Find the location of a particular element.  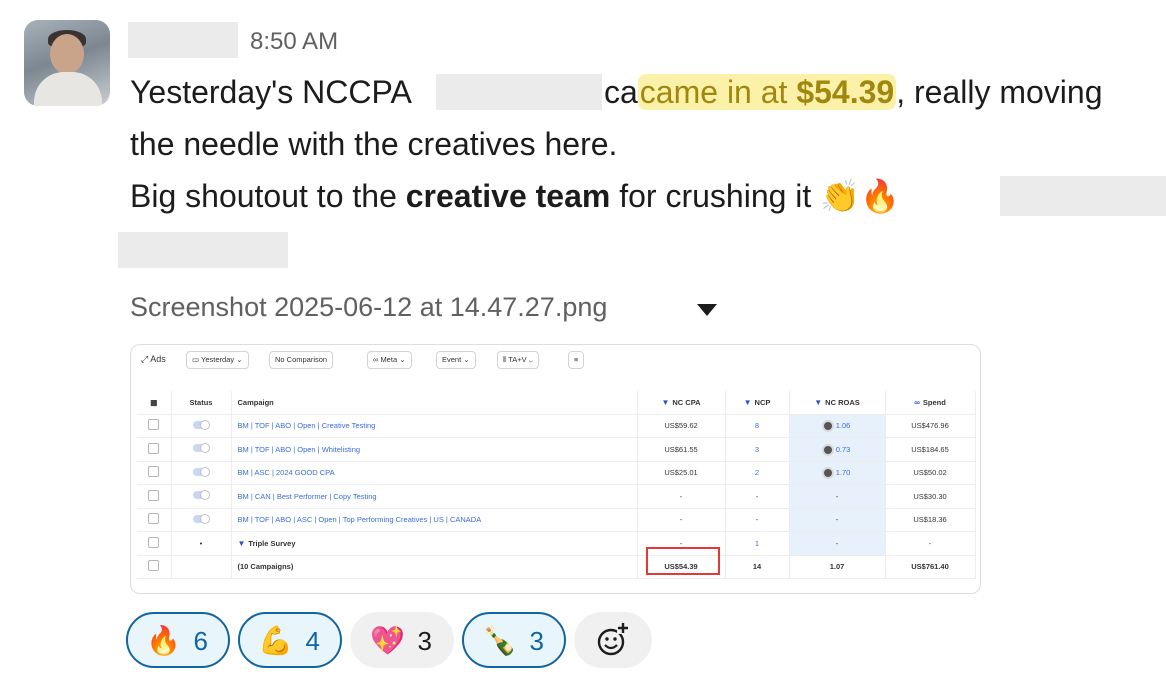

triple-whale-icon: ▼ is located at coordinates (241, 543).